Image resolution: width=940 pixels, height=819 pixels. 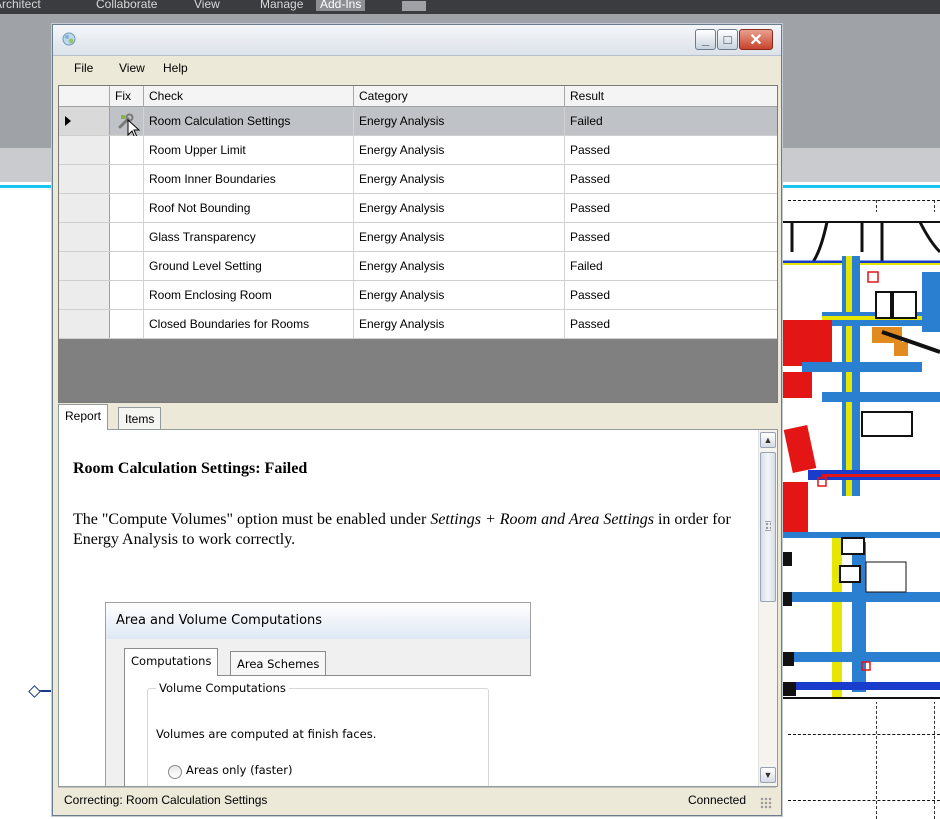 I want to click on app-icon, so click(x=69, y=39).